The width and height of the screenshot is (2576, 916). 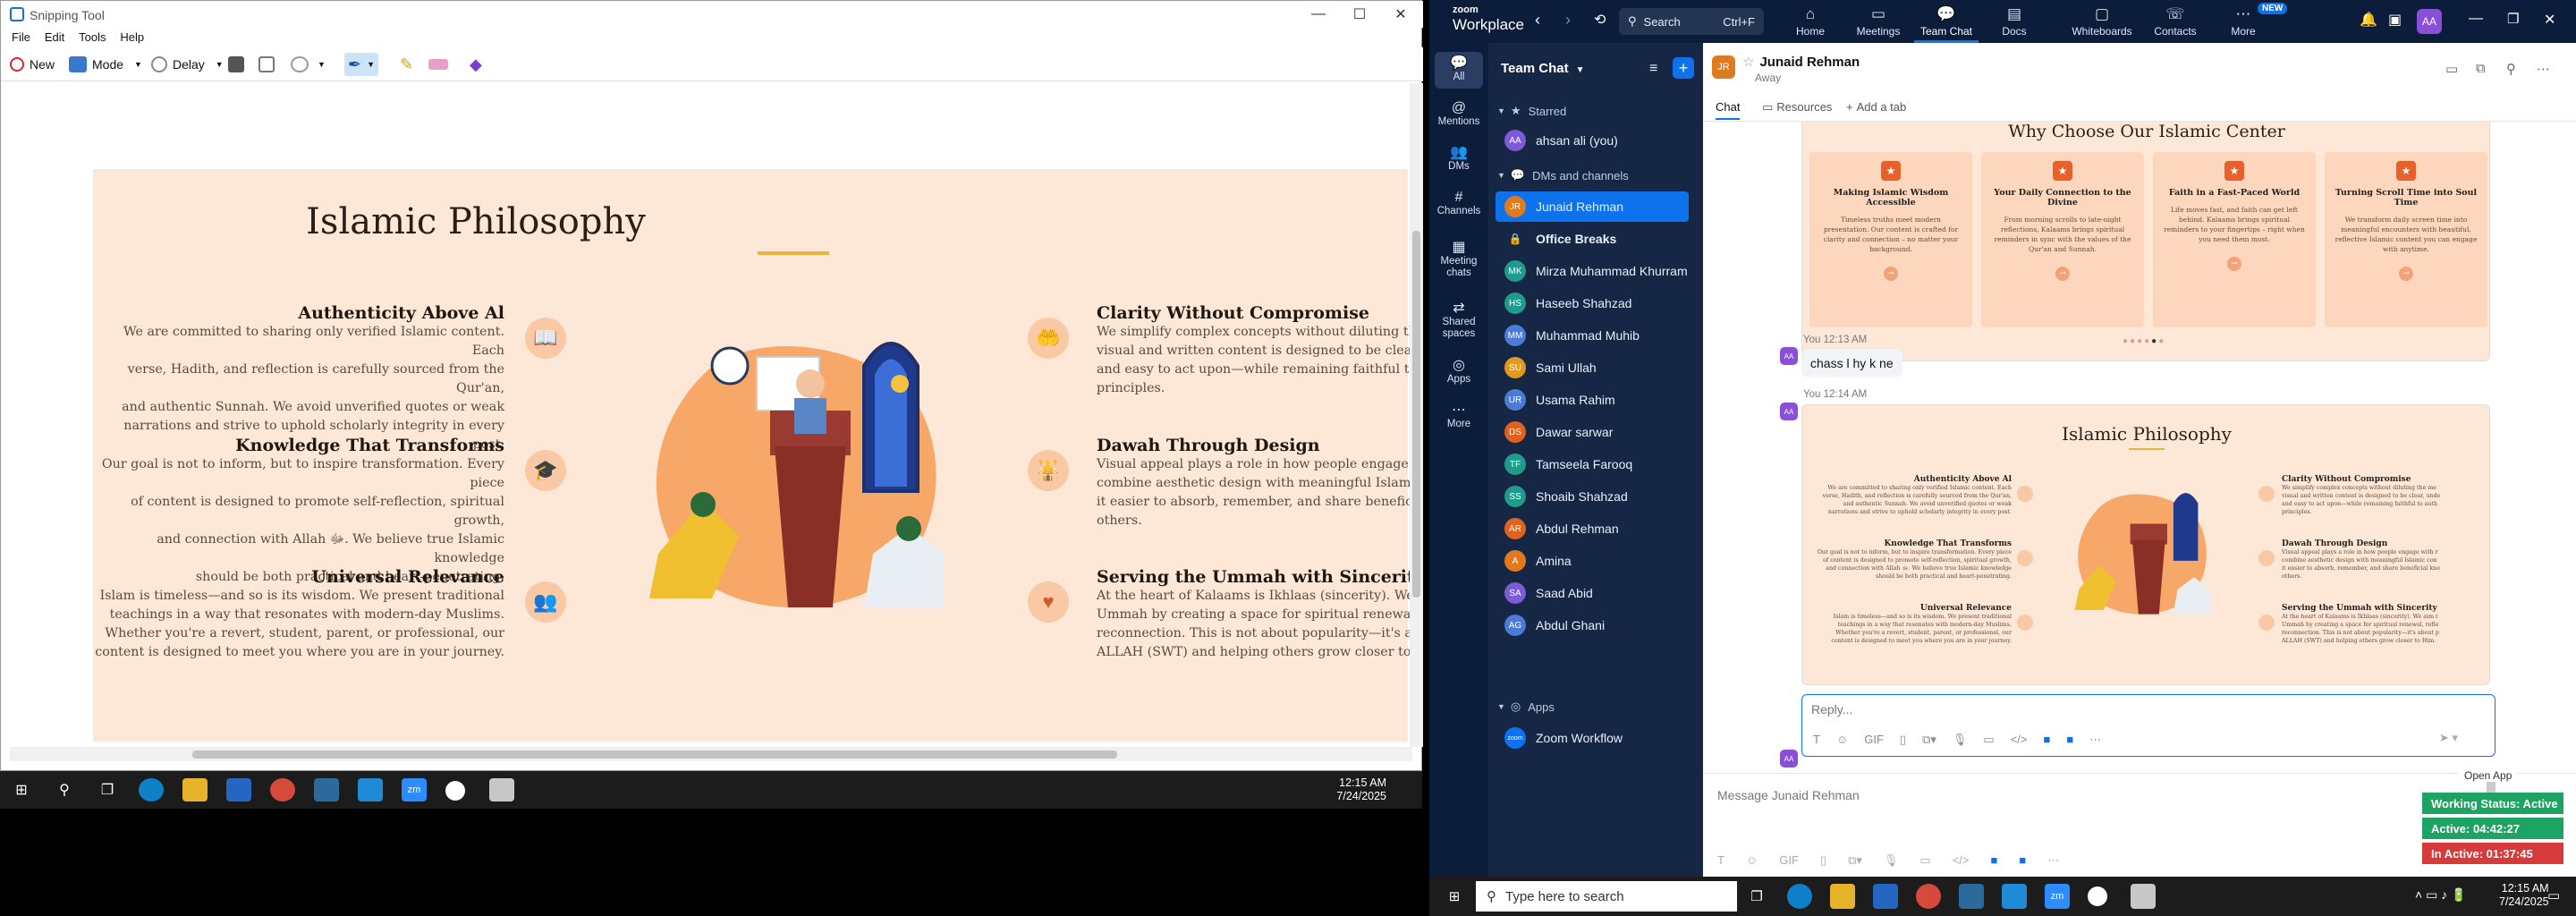 What do you see at coordinates (1359, 14) in the screenshot?
I see `maximize-button: ☐` at bounding box center [1359, 14].